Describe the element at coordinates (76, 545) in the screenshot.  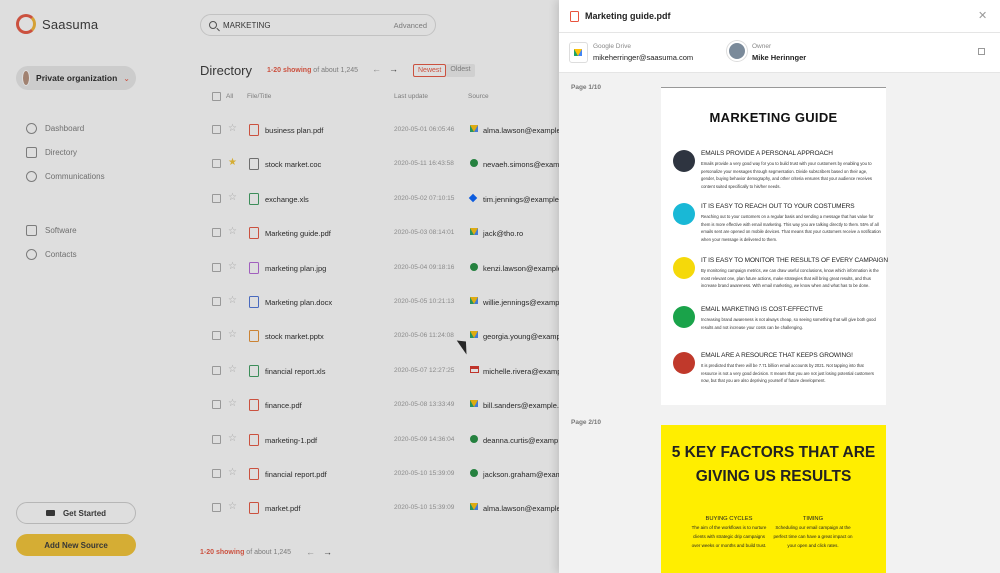
I see `add-source-button: Add New Source` at that location.